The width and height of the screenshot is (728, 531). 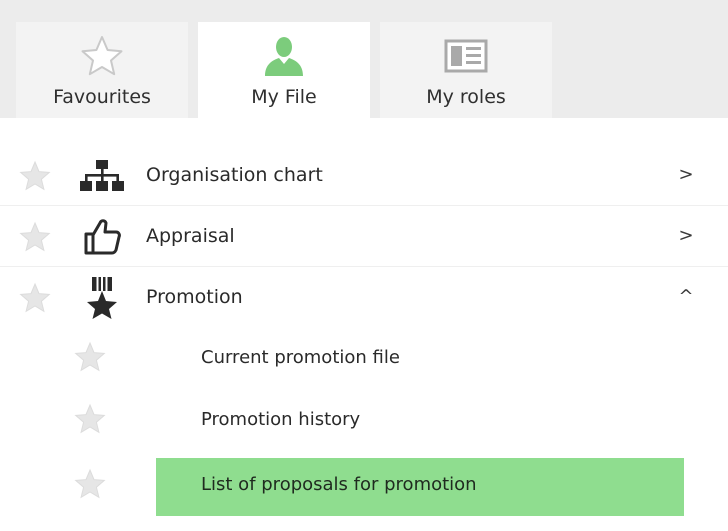 What do you see at coordinates (102, 56) in the screenshot?
I see `star-icon` at bounding box center [102, 56].